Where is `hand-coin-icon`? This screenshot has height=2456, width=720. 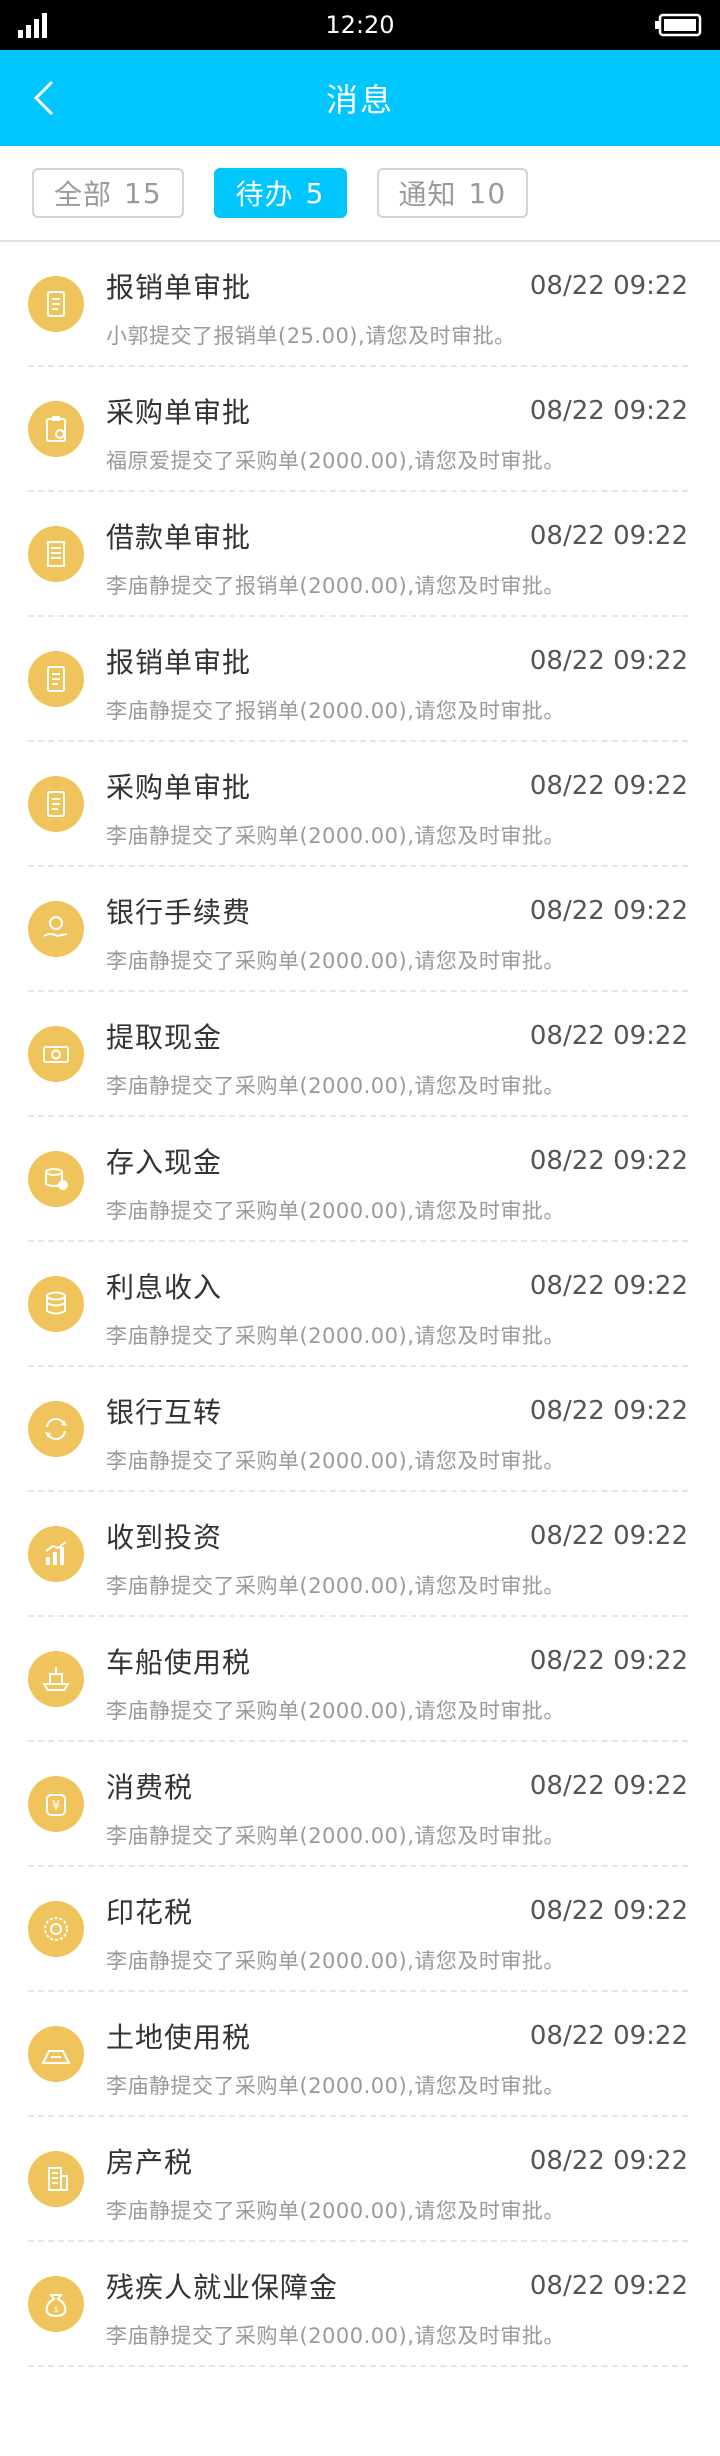 hand-coin-icon is located at coordinates (56, 929).